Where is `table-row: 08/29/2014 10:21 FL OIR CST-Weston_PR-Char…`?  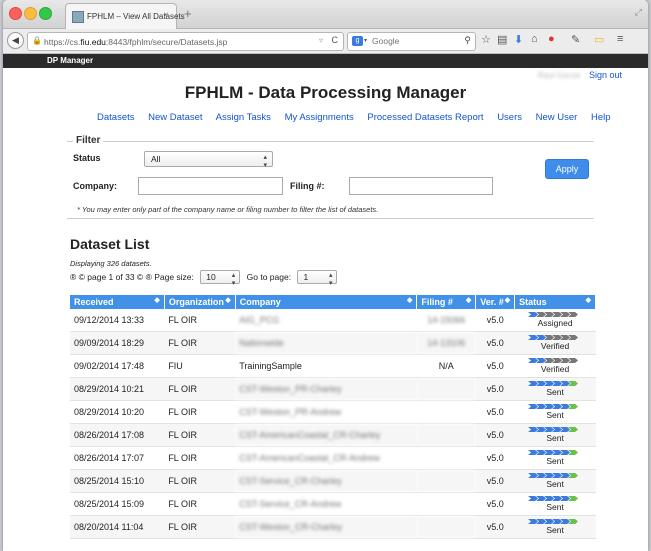 table-row: 08/29/2014 10:21 FL OIR CST-Weston_PR-Char… is located at coordinates (333, 389).